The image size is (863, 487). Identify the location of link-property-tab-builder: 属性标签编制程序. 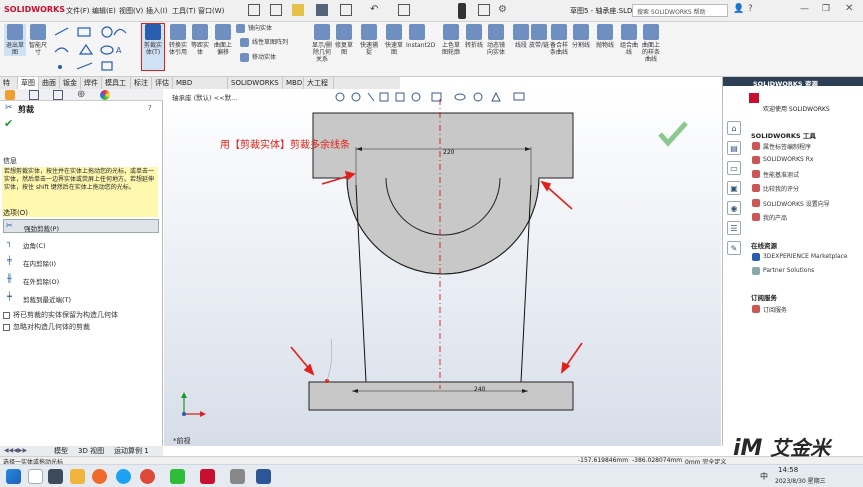
(787, 146).